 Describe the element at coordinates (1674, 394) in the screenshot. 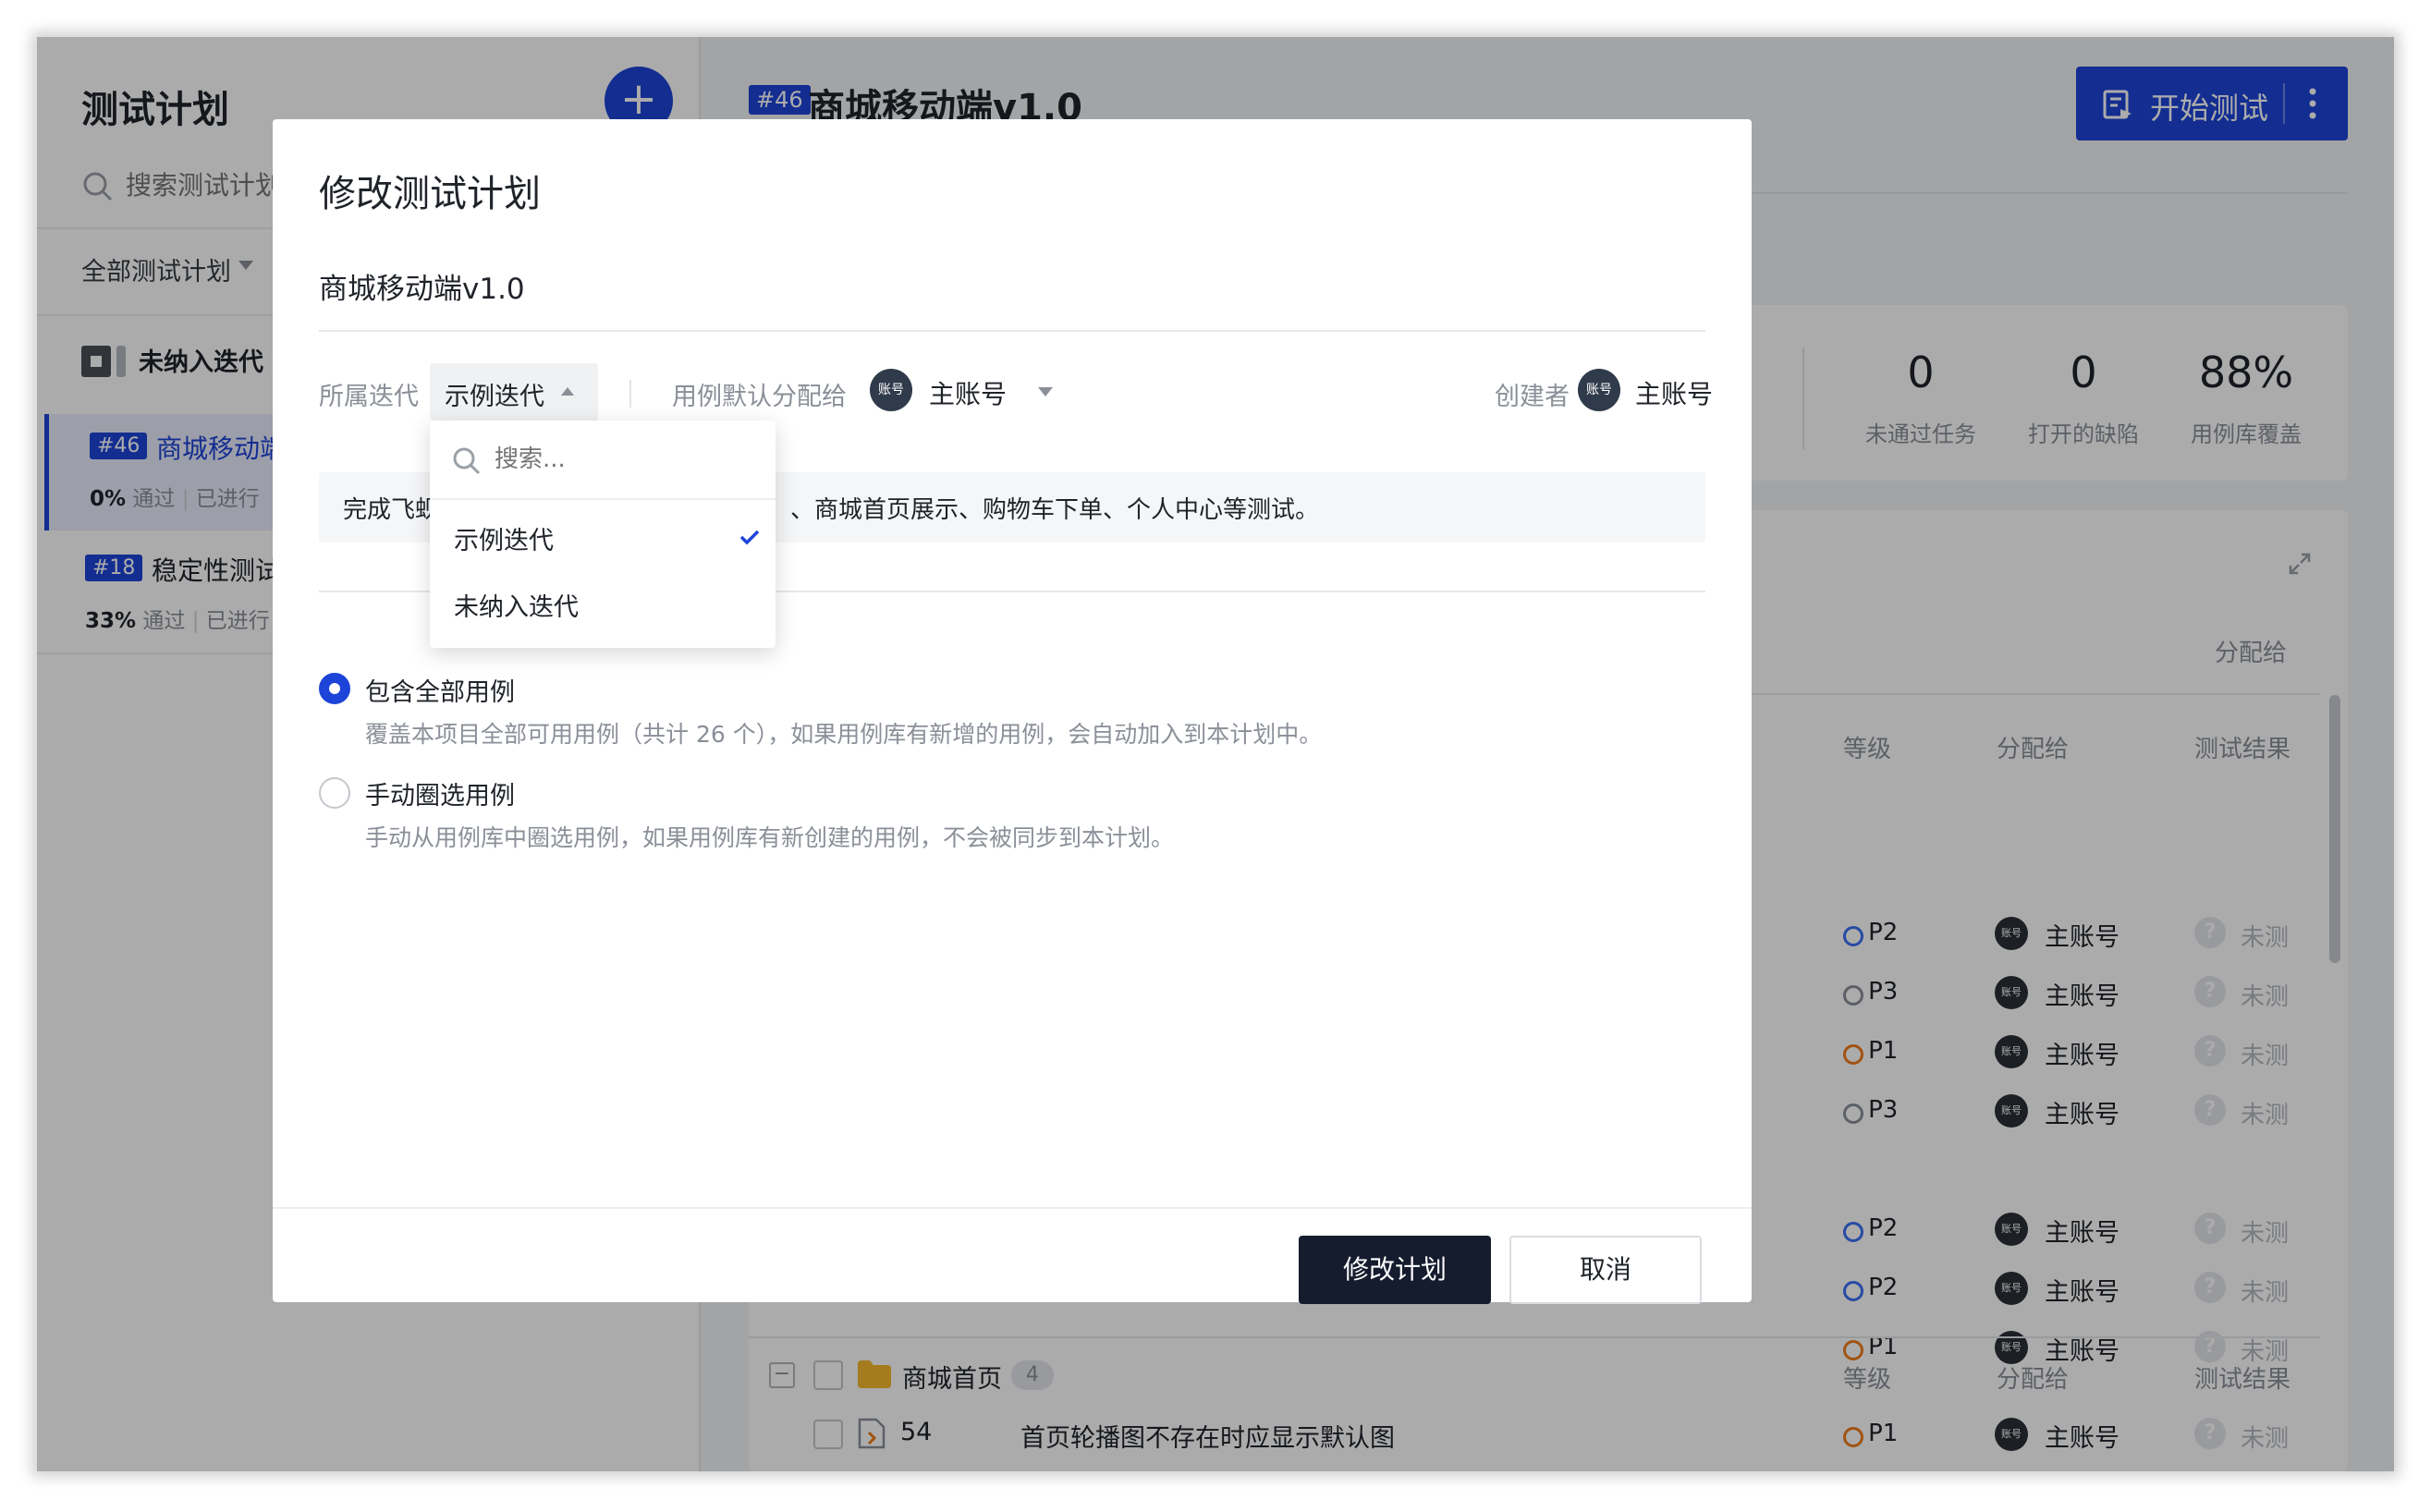

I see `creator-name: 主账号` at that location.